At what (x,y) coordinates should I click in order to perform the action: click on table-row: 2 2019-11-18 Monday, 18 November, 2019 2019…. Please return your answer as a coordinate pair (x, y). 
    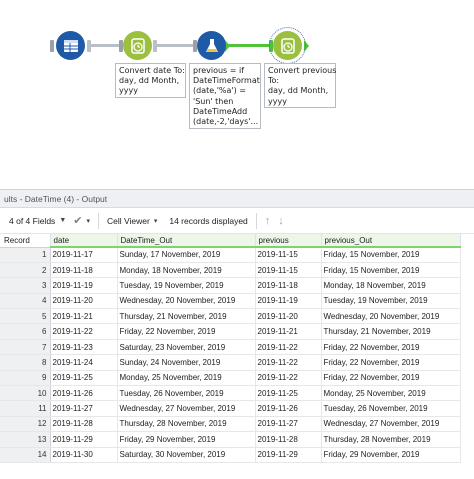
    Looking at the image, I should click on (230, 270).